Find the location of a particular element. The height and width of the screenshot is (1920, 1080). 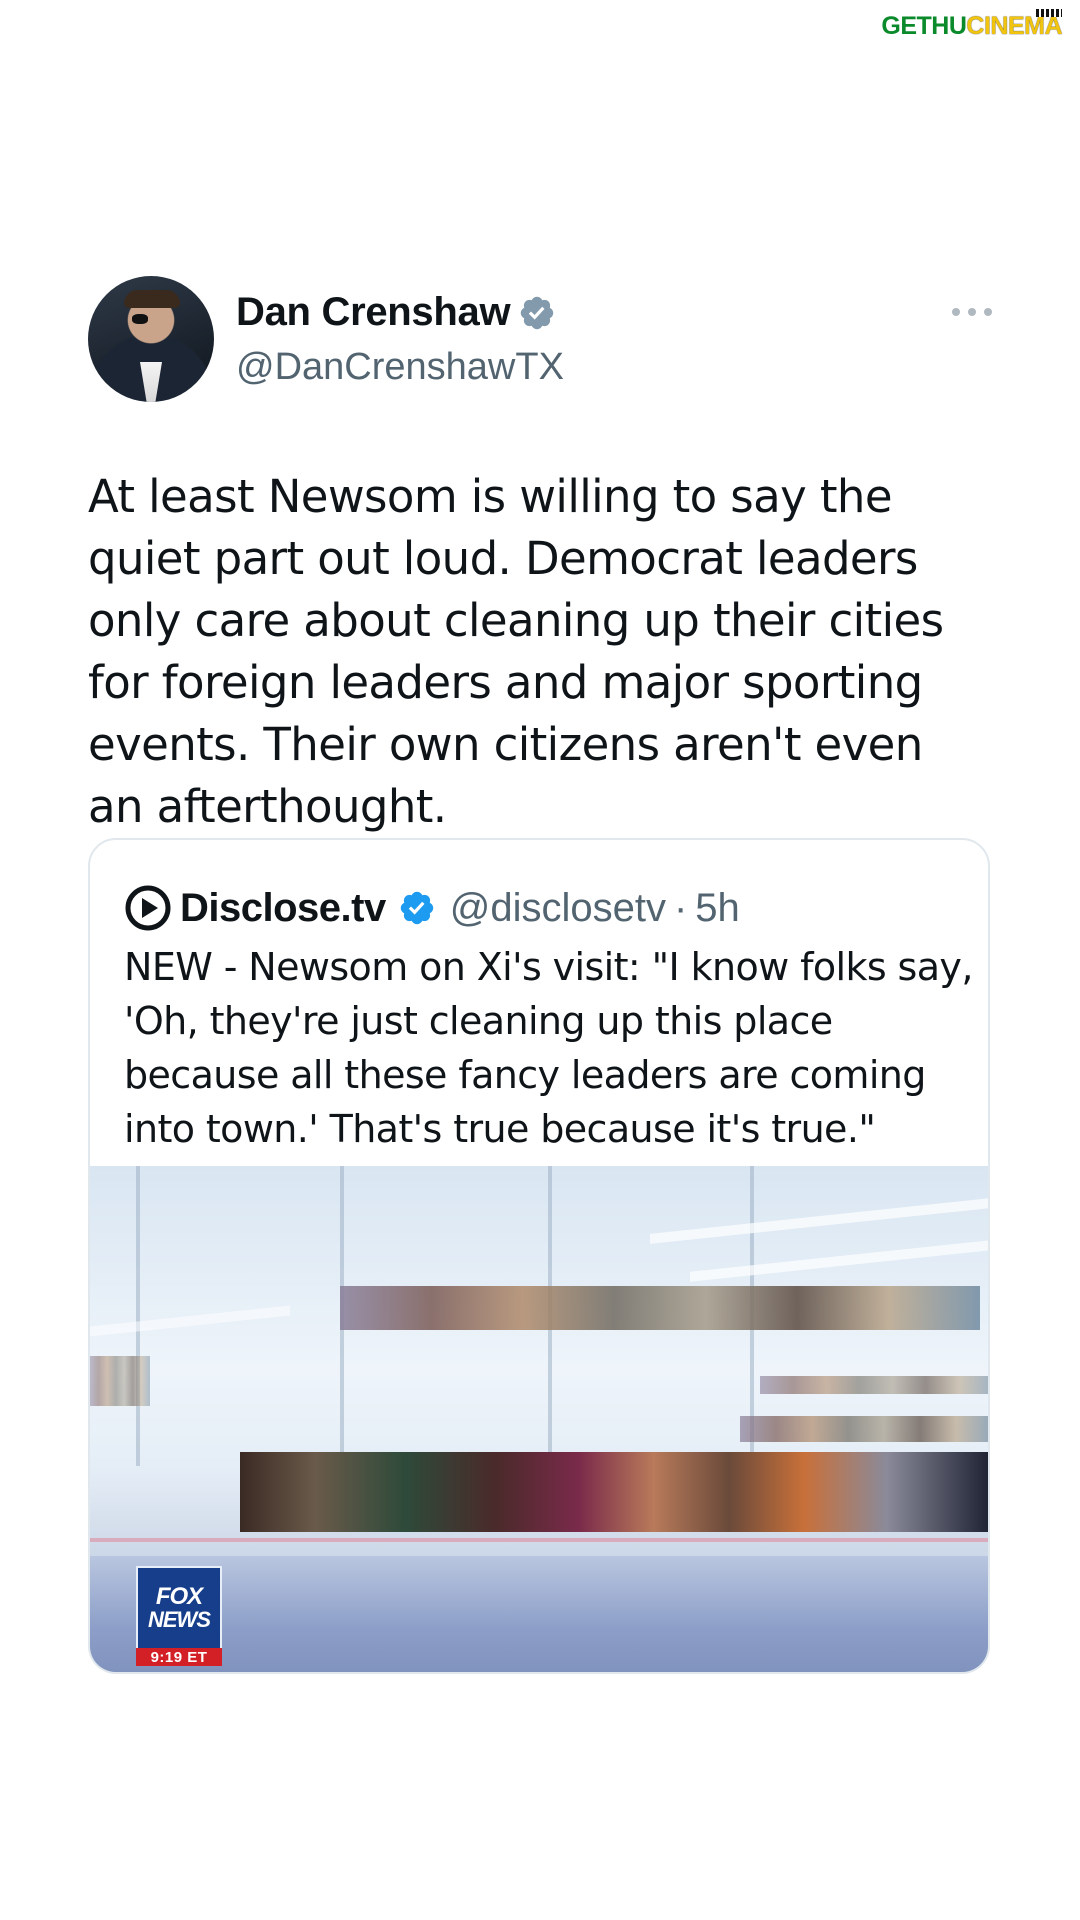

tweet-header: Dan Crenshaw @DanCrenshawTX is located at coordinates (540, 340).